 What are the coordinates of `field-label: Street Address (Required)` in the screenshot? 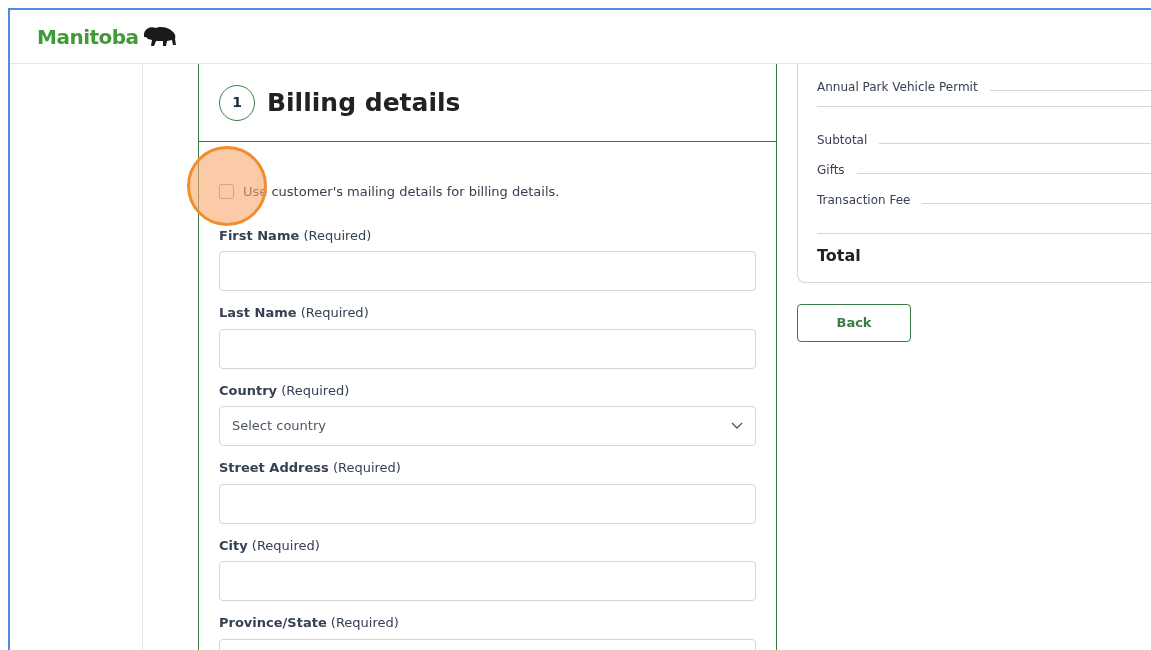 It's located at (310, 468).